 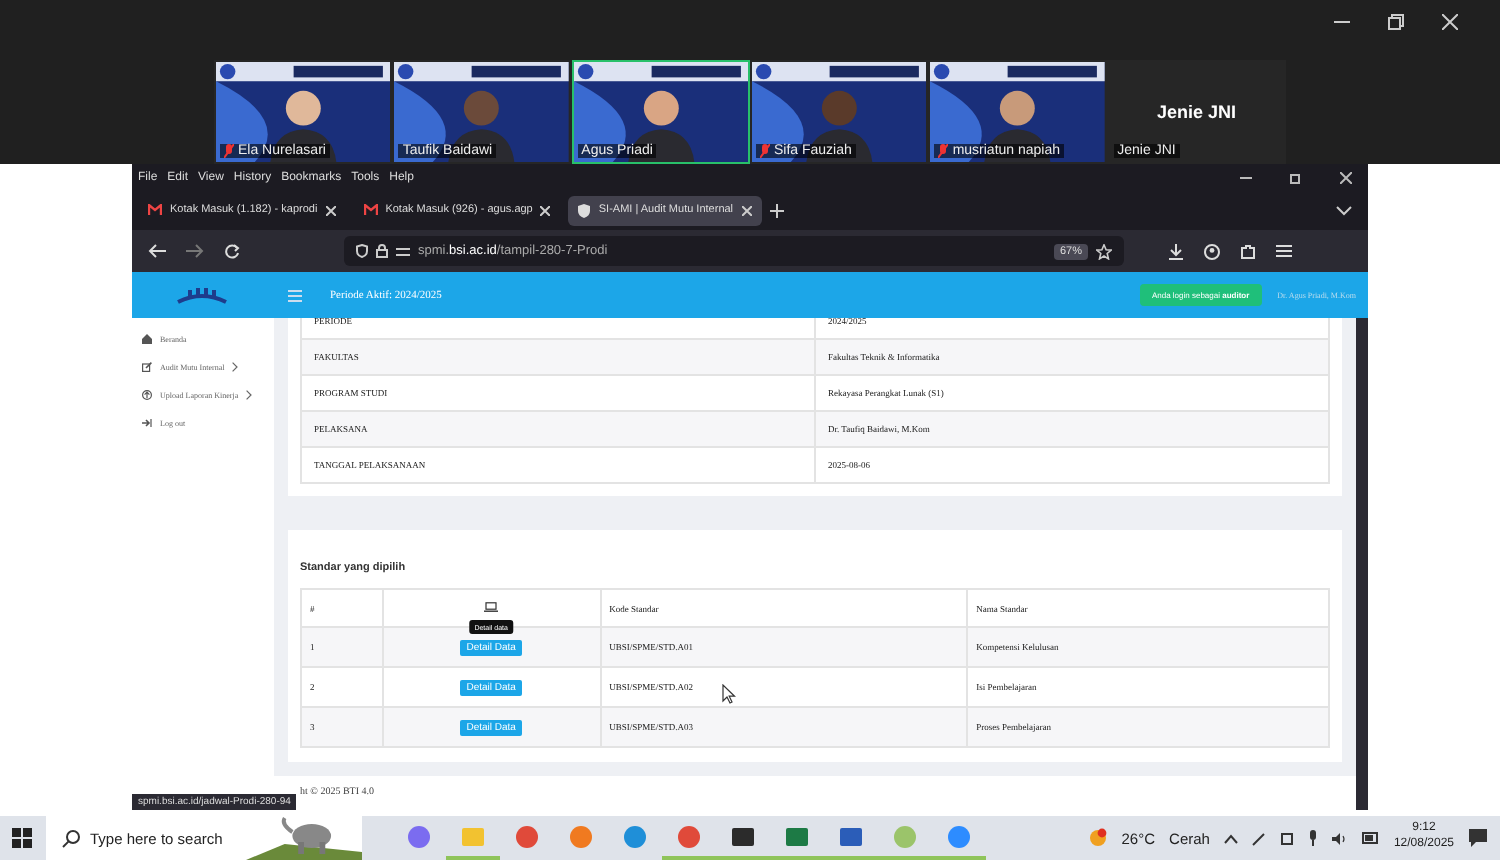 What do you see at coordinates (195, 251) in the screenshot?
I see `forward-icon` at bounding box center [195, 251].